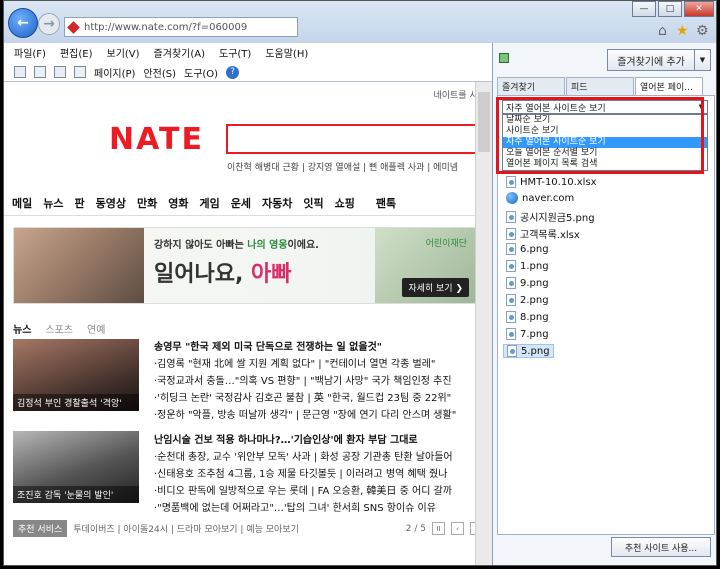 The width and height of the screenshot is (720, 569). Describe the element at coordinates (540, 198) in the screenshot. I see `history-item: naver.com` at that location.